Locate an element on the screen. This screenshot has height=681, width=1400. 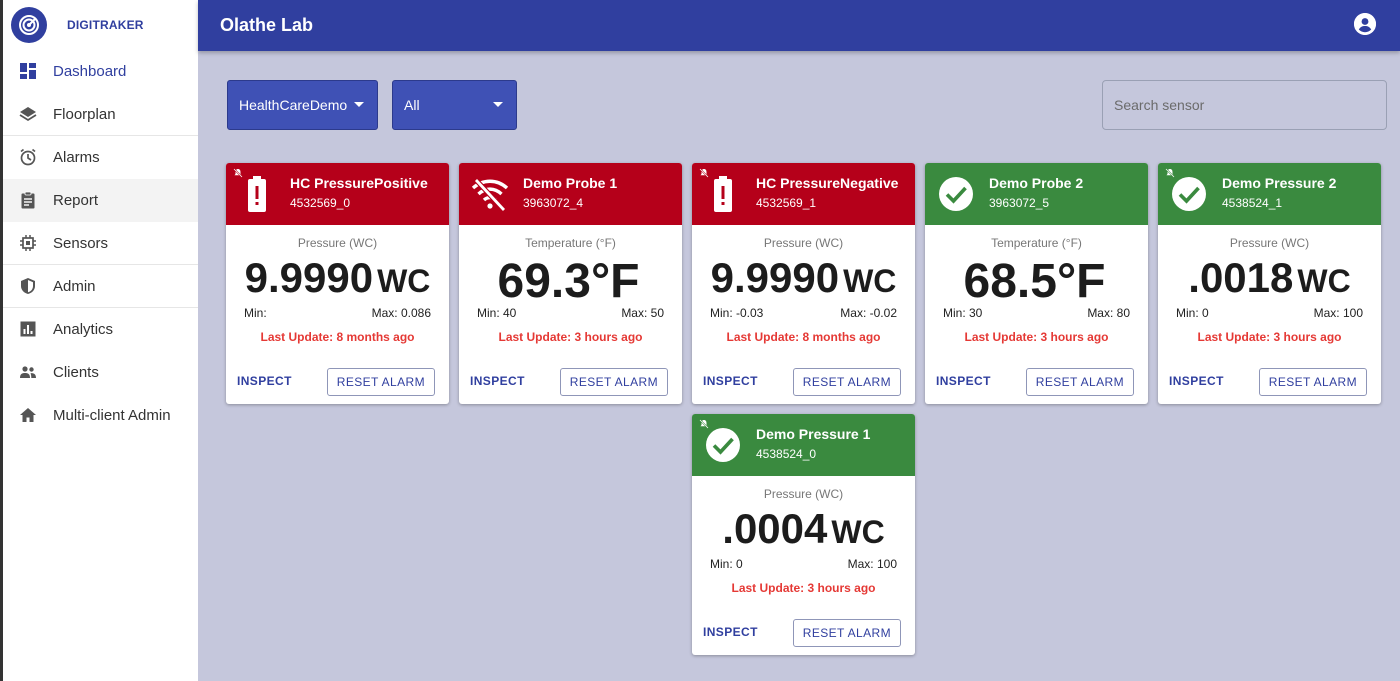
sidebar-item-label: Dashboard is located at coordinates (90, 71).